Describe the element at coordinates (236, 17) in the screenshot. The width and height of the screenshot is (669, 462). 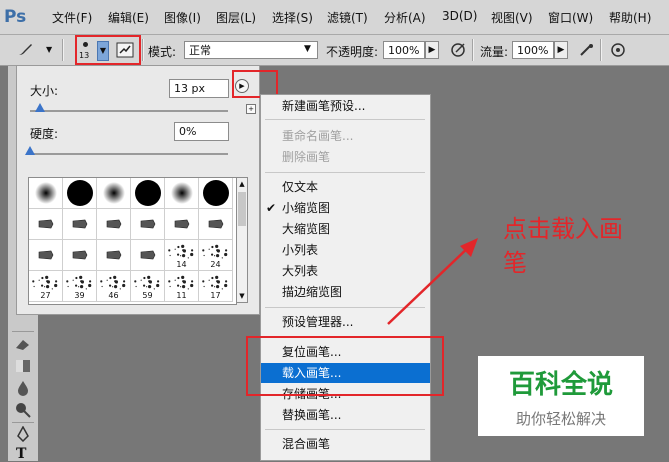
I see `menu-layer: 图层(L)` at that location.